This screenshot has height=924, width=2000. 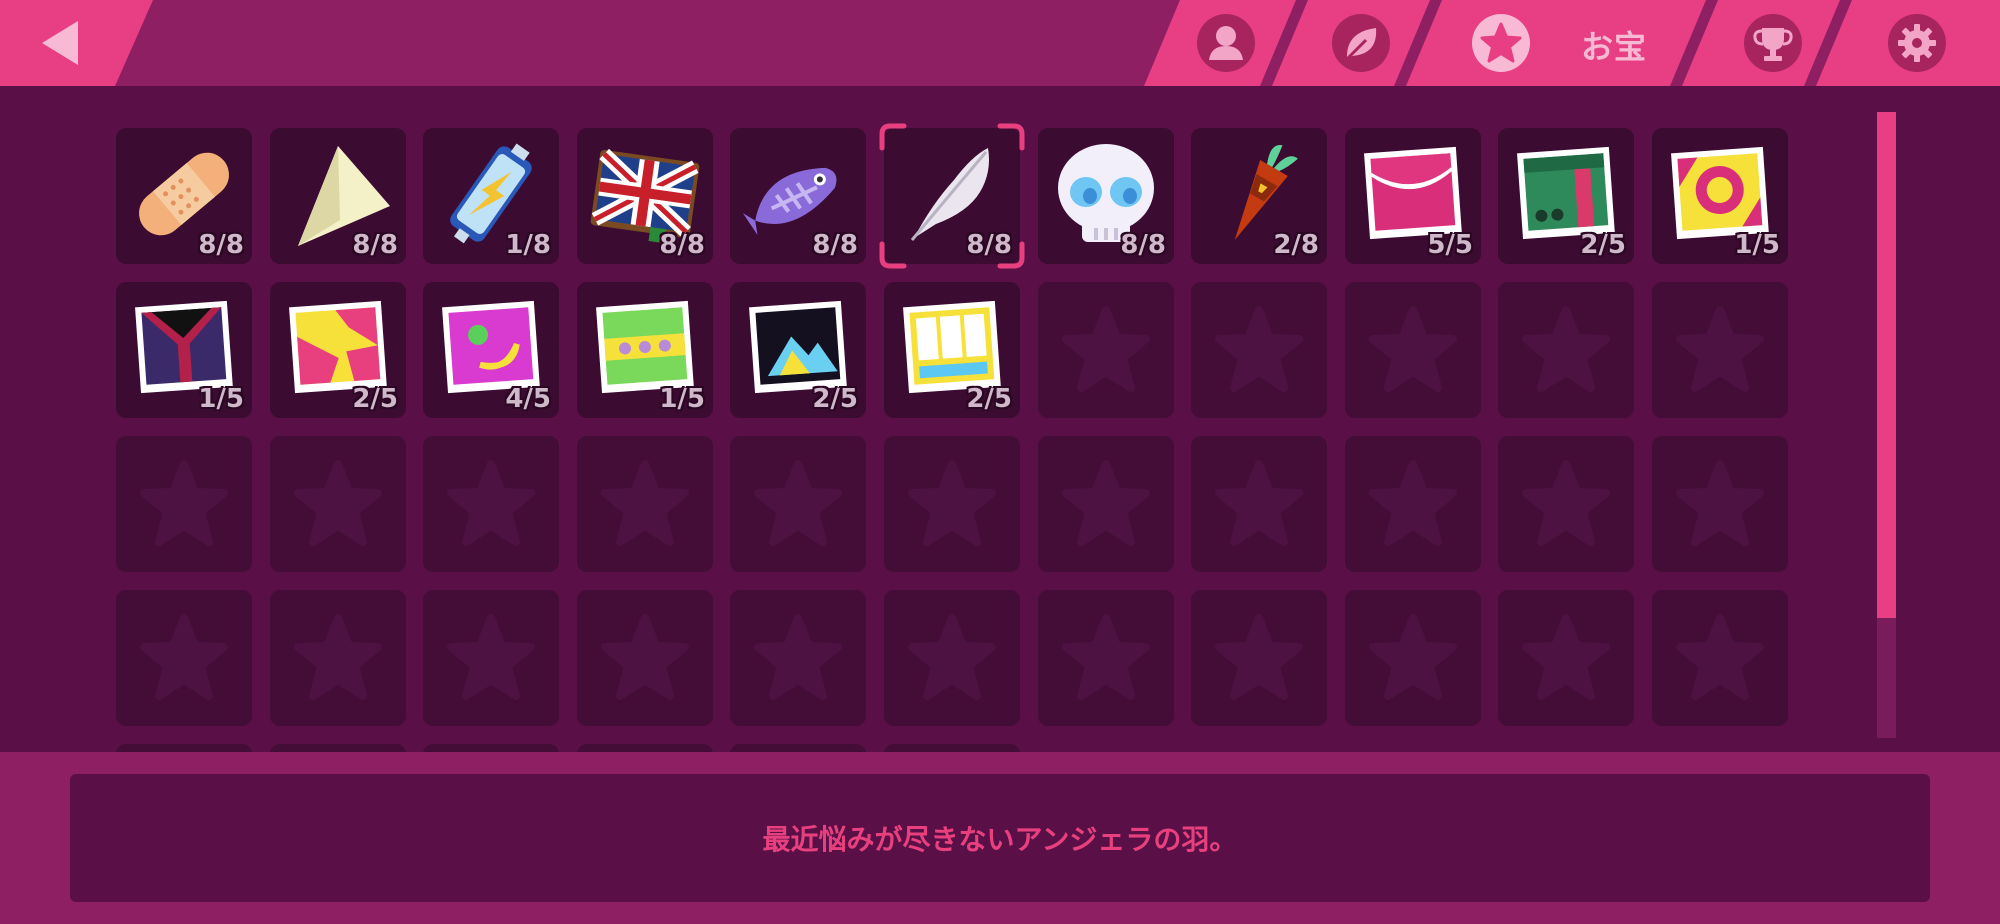 What do you see at coordinates (491, 196) in the screenshot?
I see `item-slot-battery: 1/8` at bounding box center [491, 196].